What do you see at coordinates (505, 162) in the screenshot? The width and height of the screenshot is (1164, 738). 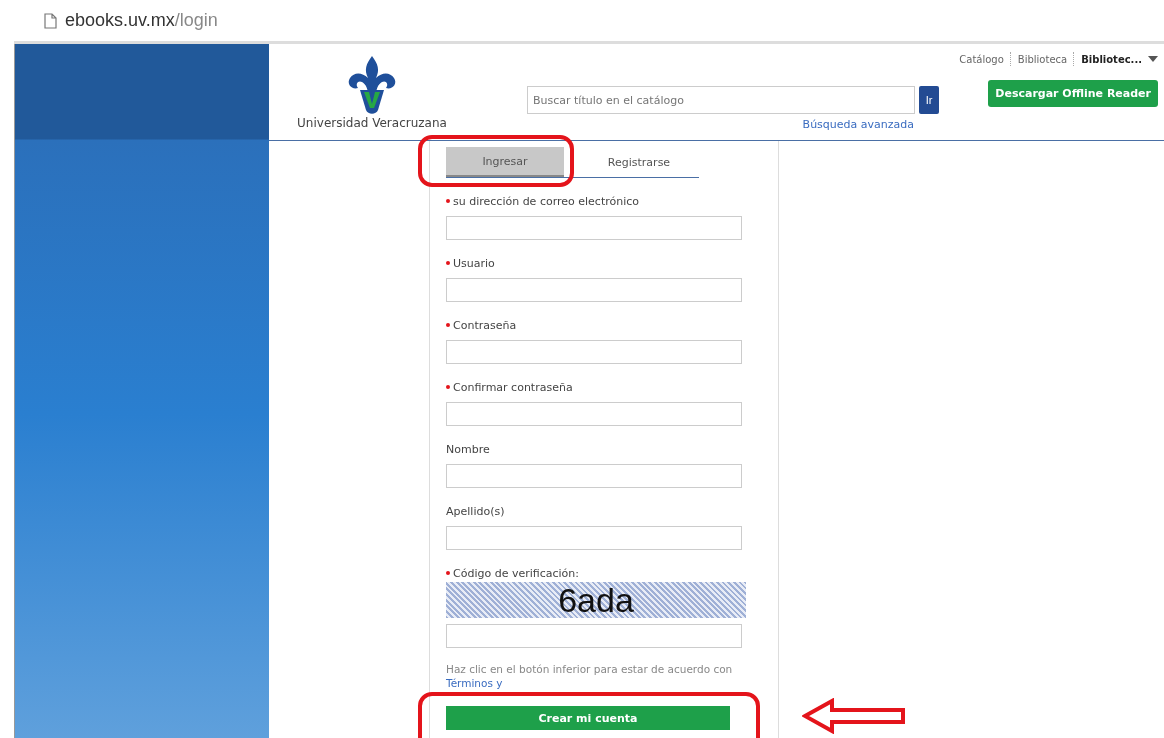 I see `tab: Ingresar` at bounding box center [505, 162].